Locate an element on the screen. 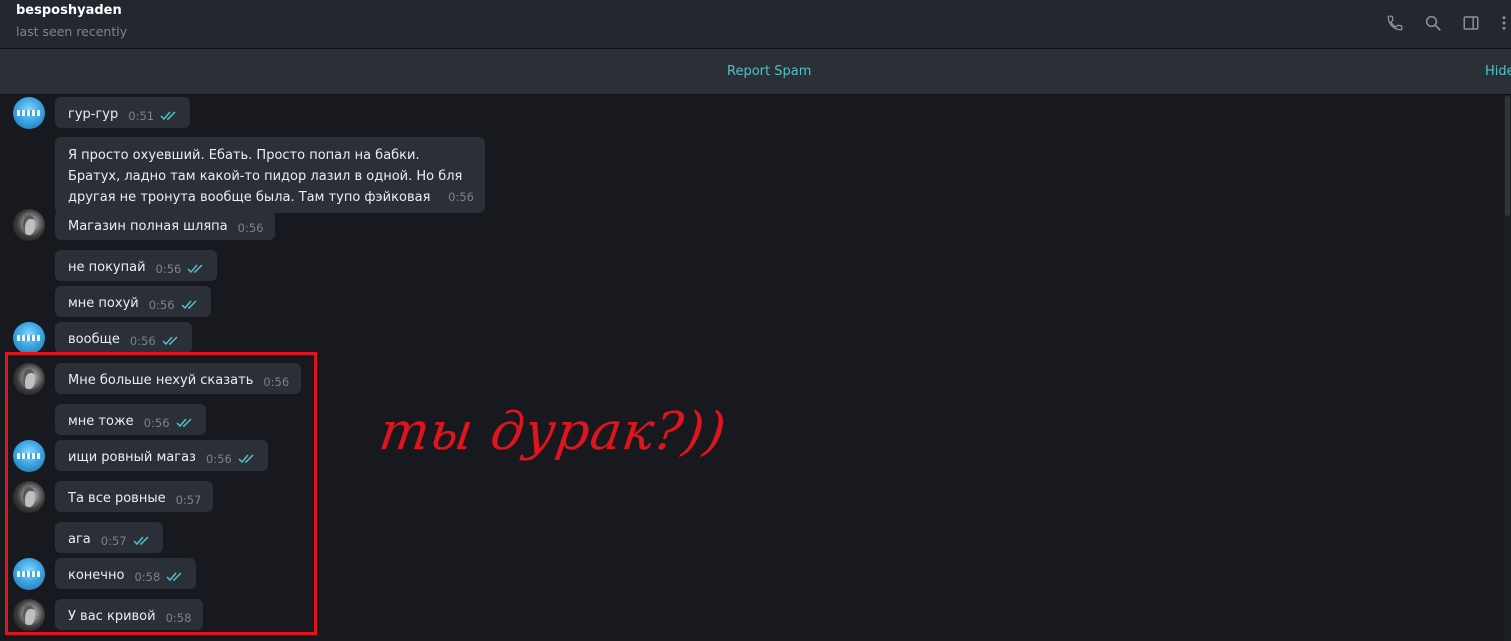 This screenshot has width=1511, height=641. hide-button: Hide is located at coordinates (1498, 71).